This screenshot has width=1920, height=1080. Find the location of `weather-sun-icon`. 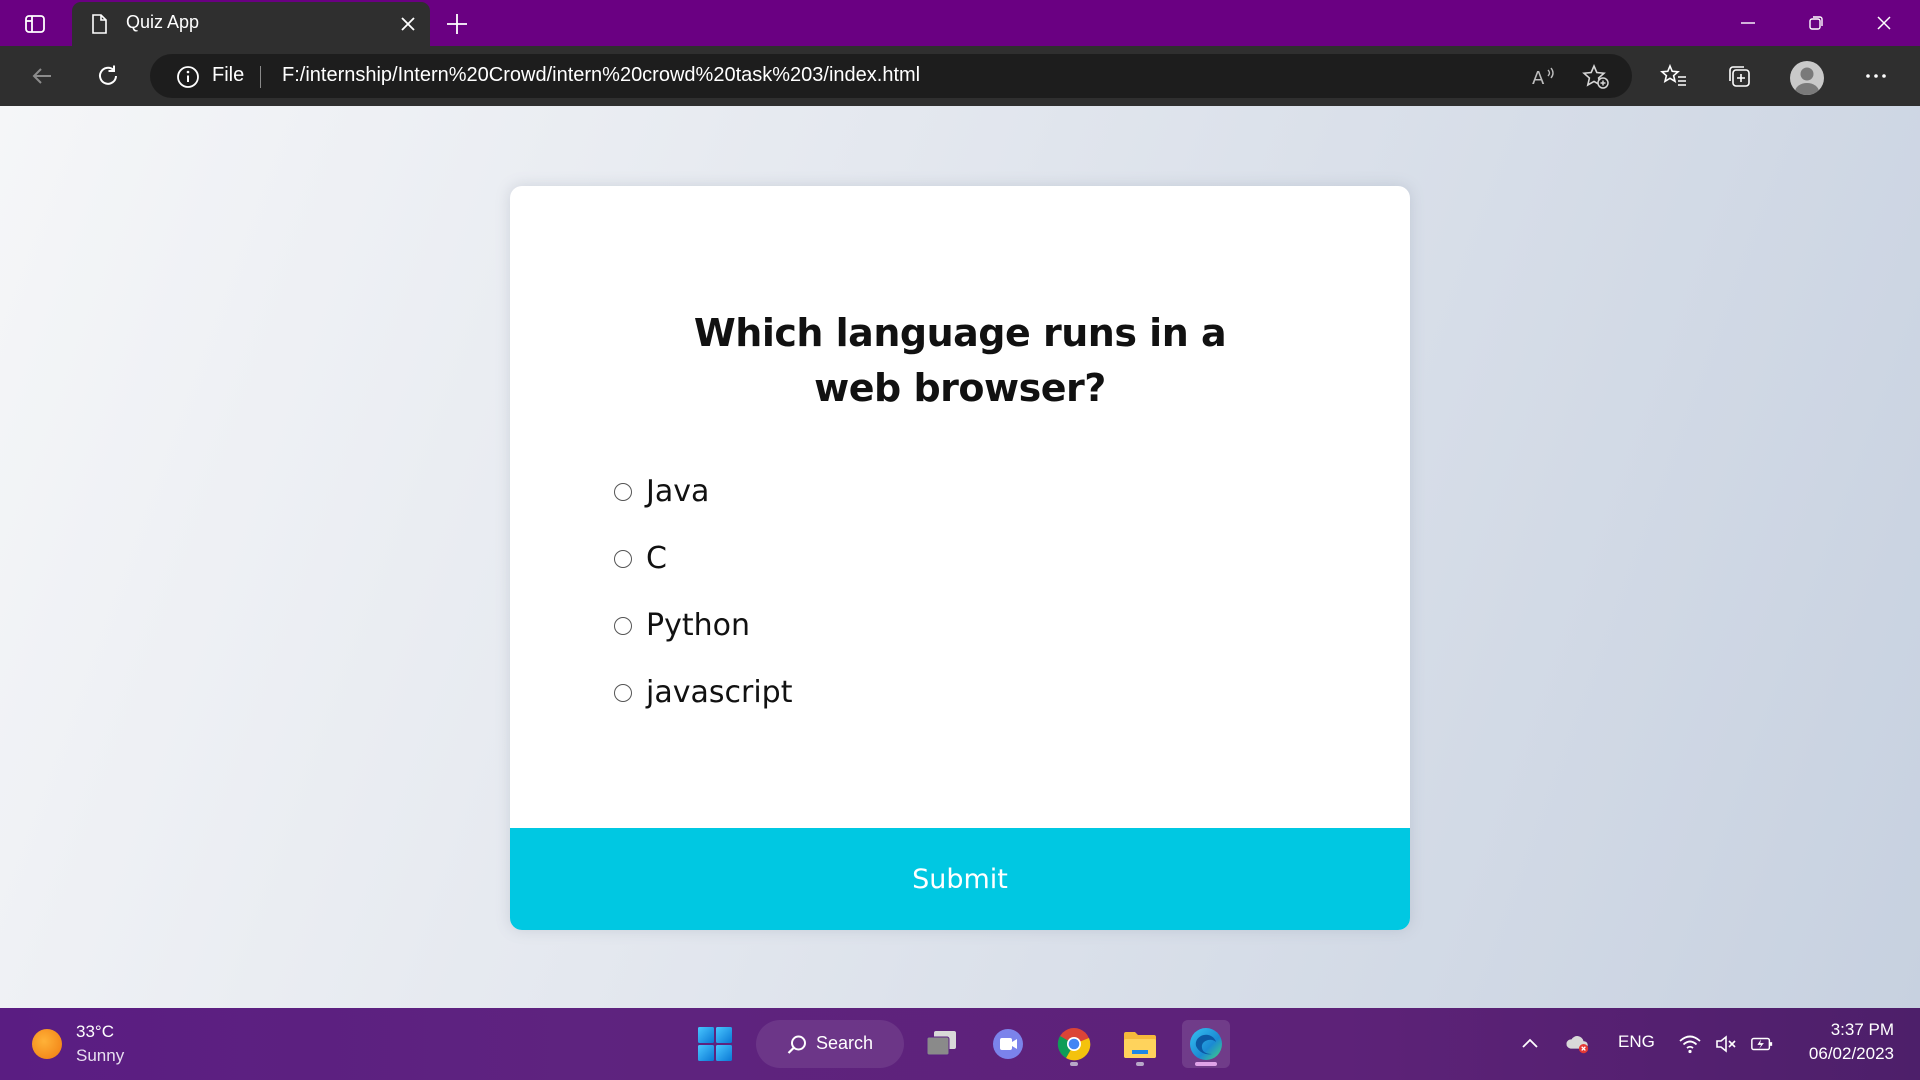

weather-sun-icon is located at coordinates (47, 1044).